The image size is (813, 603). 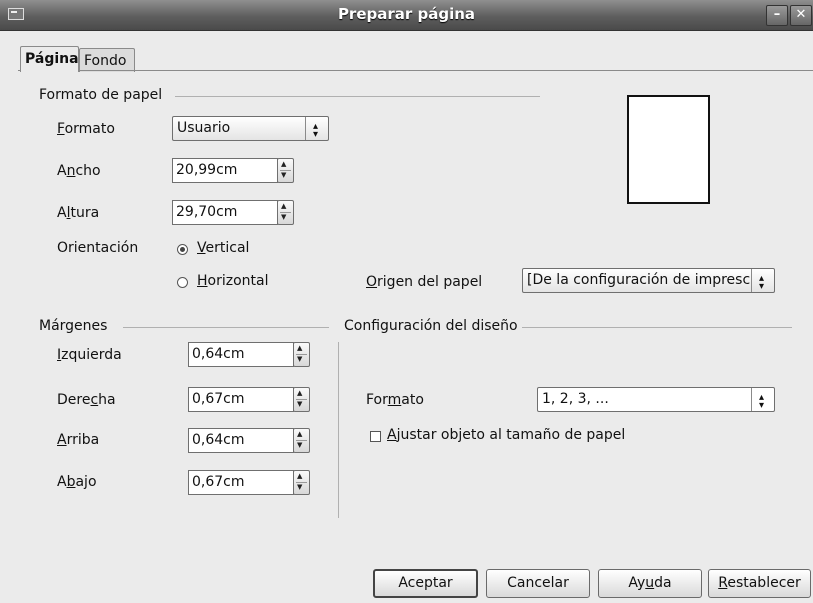 What do you see at coordinates (98, 248) in the screenshot?
I see `orientation-label: Orientación` at bounding box center [98, 248].